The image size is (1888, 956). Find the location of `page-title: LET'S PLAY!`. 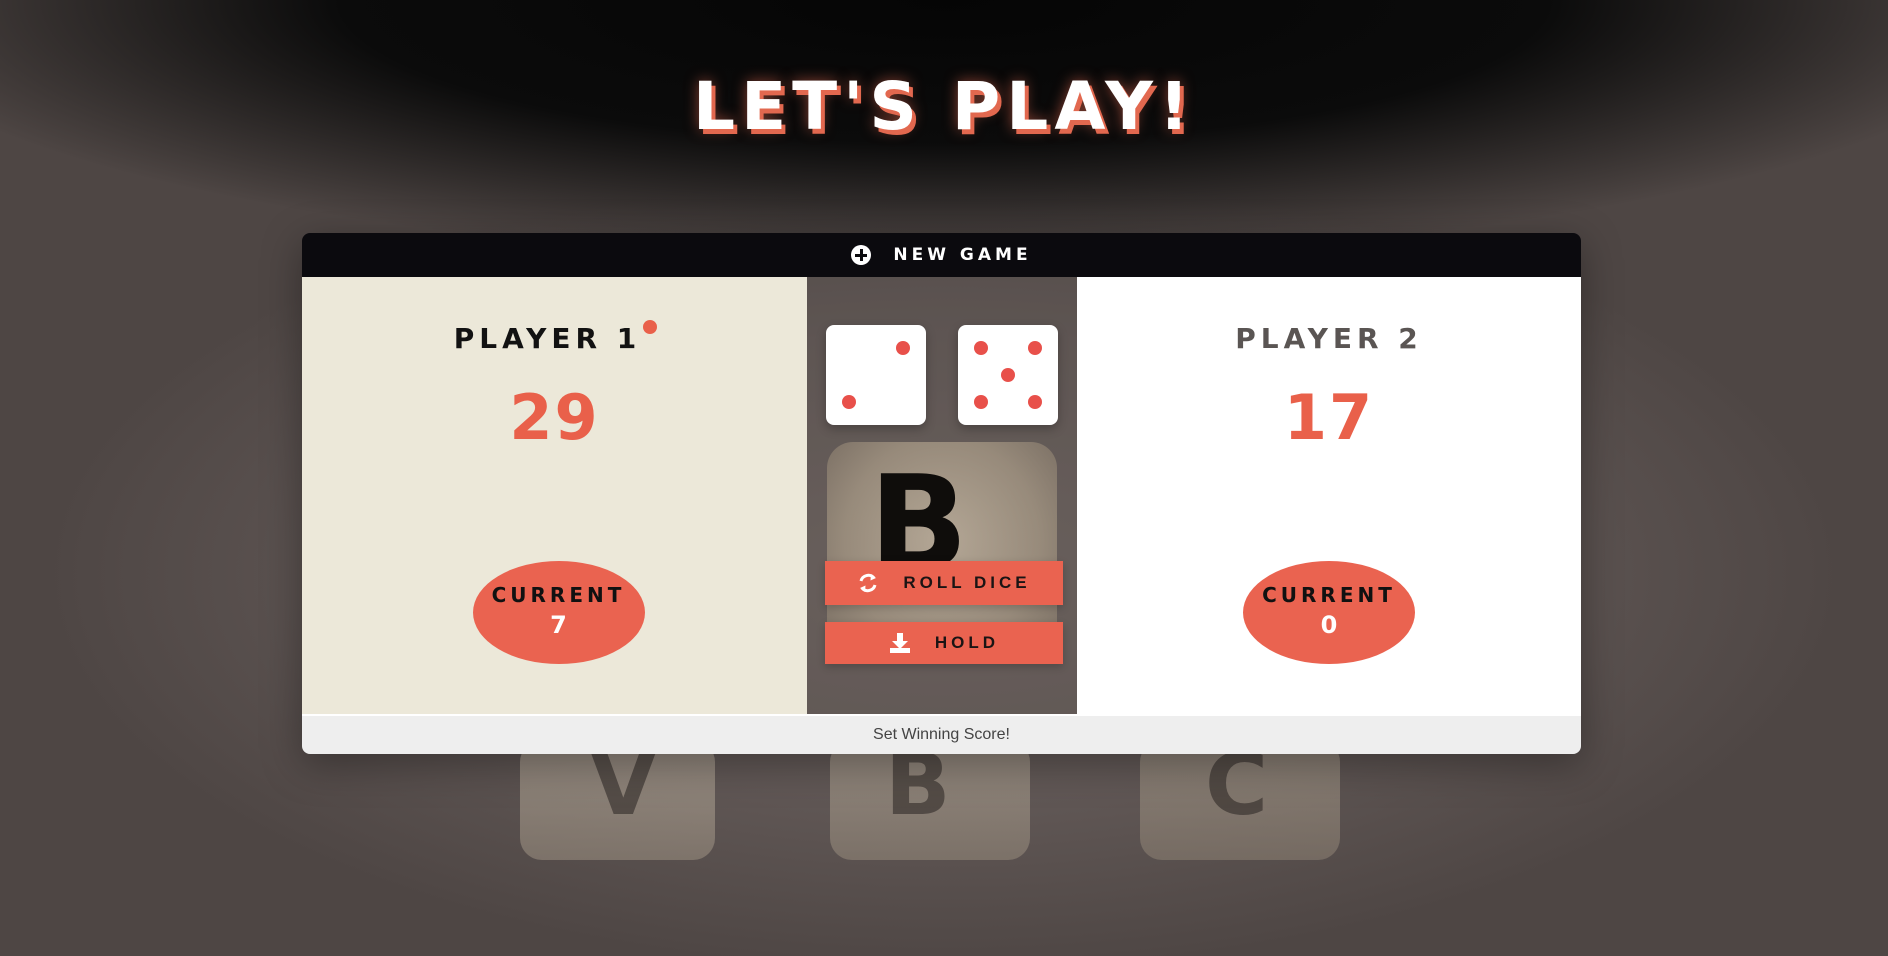

page-title: LET'S PLAY! is located at coordinates (944, 106).